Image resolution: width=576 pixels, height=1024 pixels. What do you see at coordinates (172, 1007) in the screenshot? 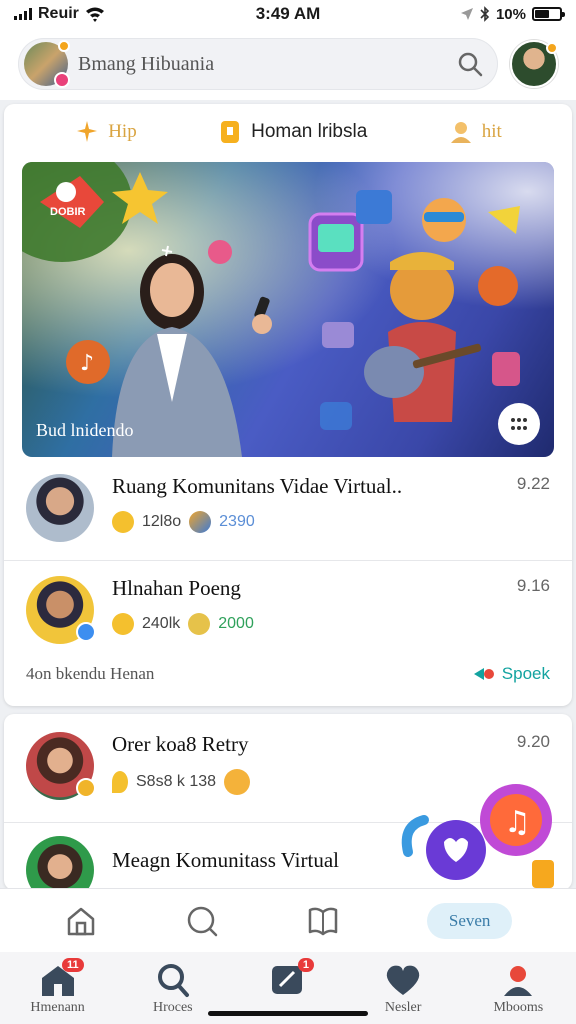
I see `tab-label: Hroces` at bounding box center [172, 1007].